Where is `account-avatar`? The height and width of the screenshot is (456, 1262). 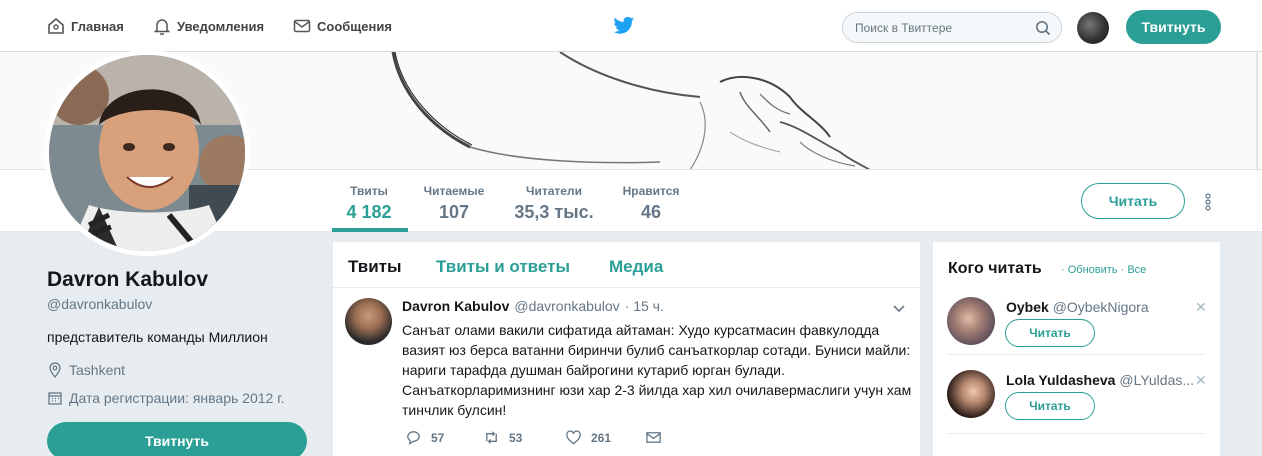 account-avatar is located at coordinates (1093, 28).